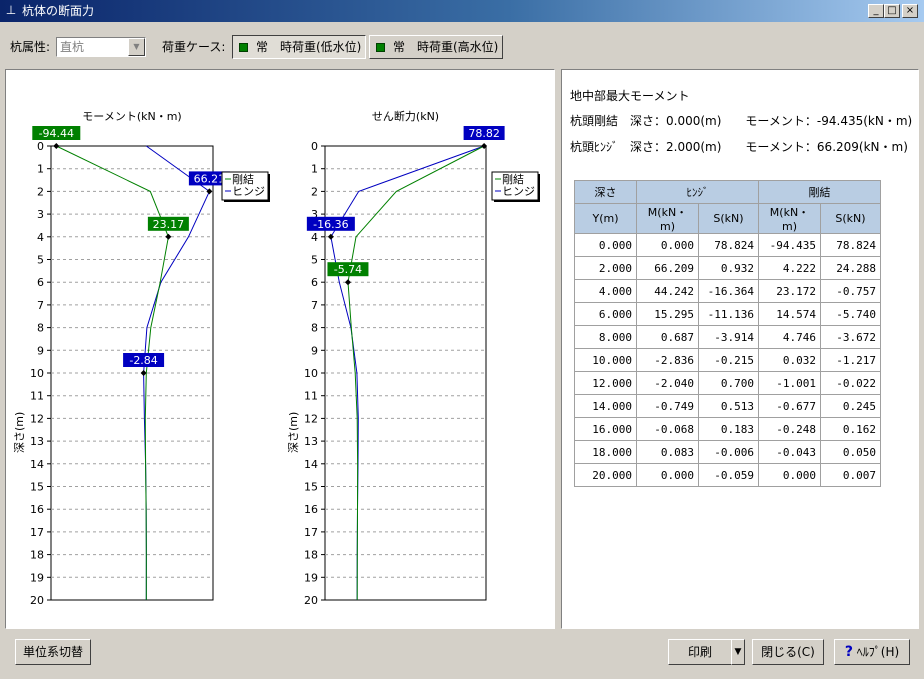  I want to click on max-moment-title: 地中部最大モーメント, so click(630, 96).